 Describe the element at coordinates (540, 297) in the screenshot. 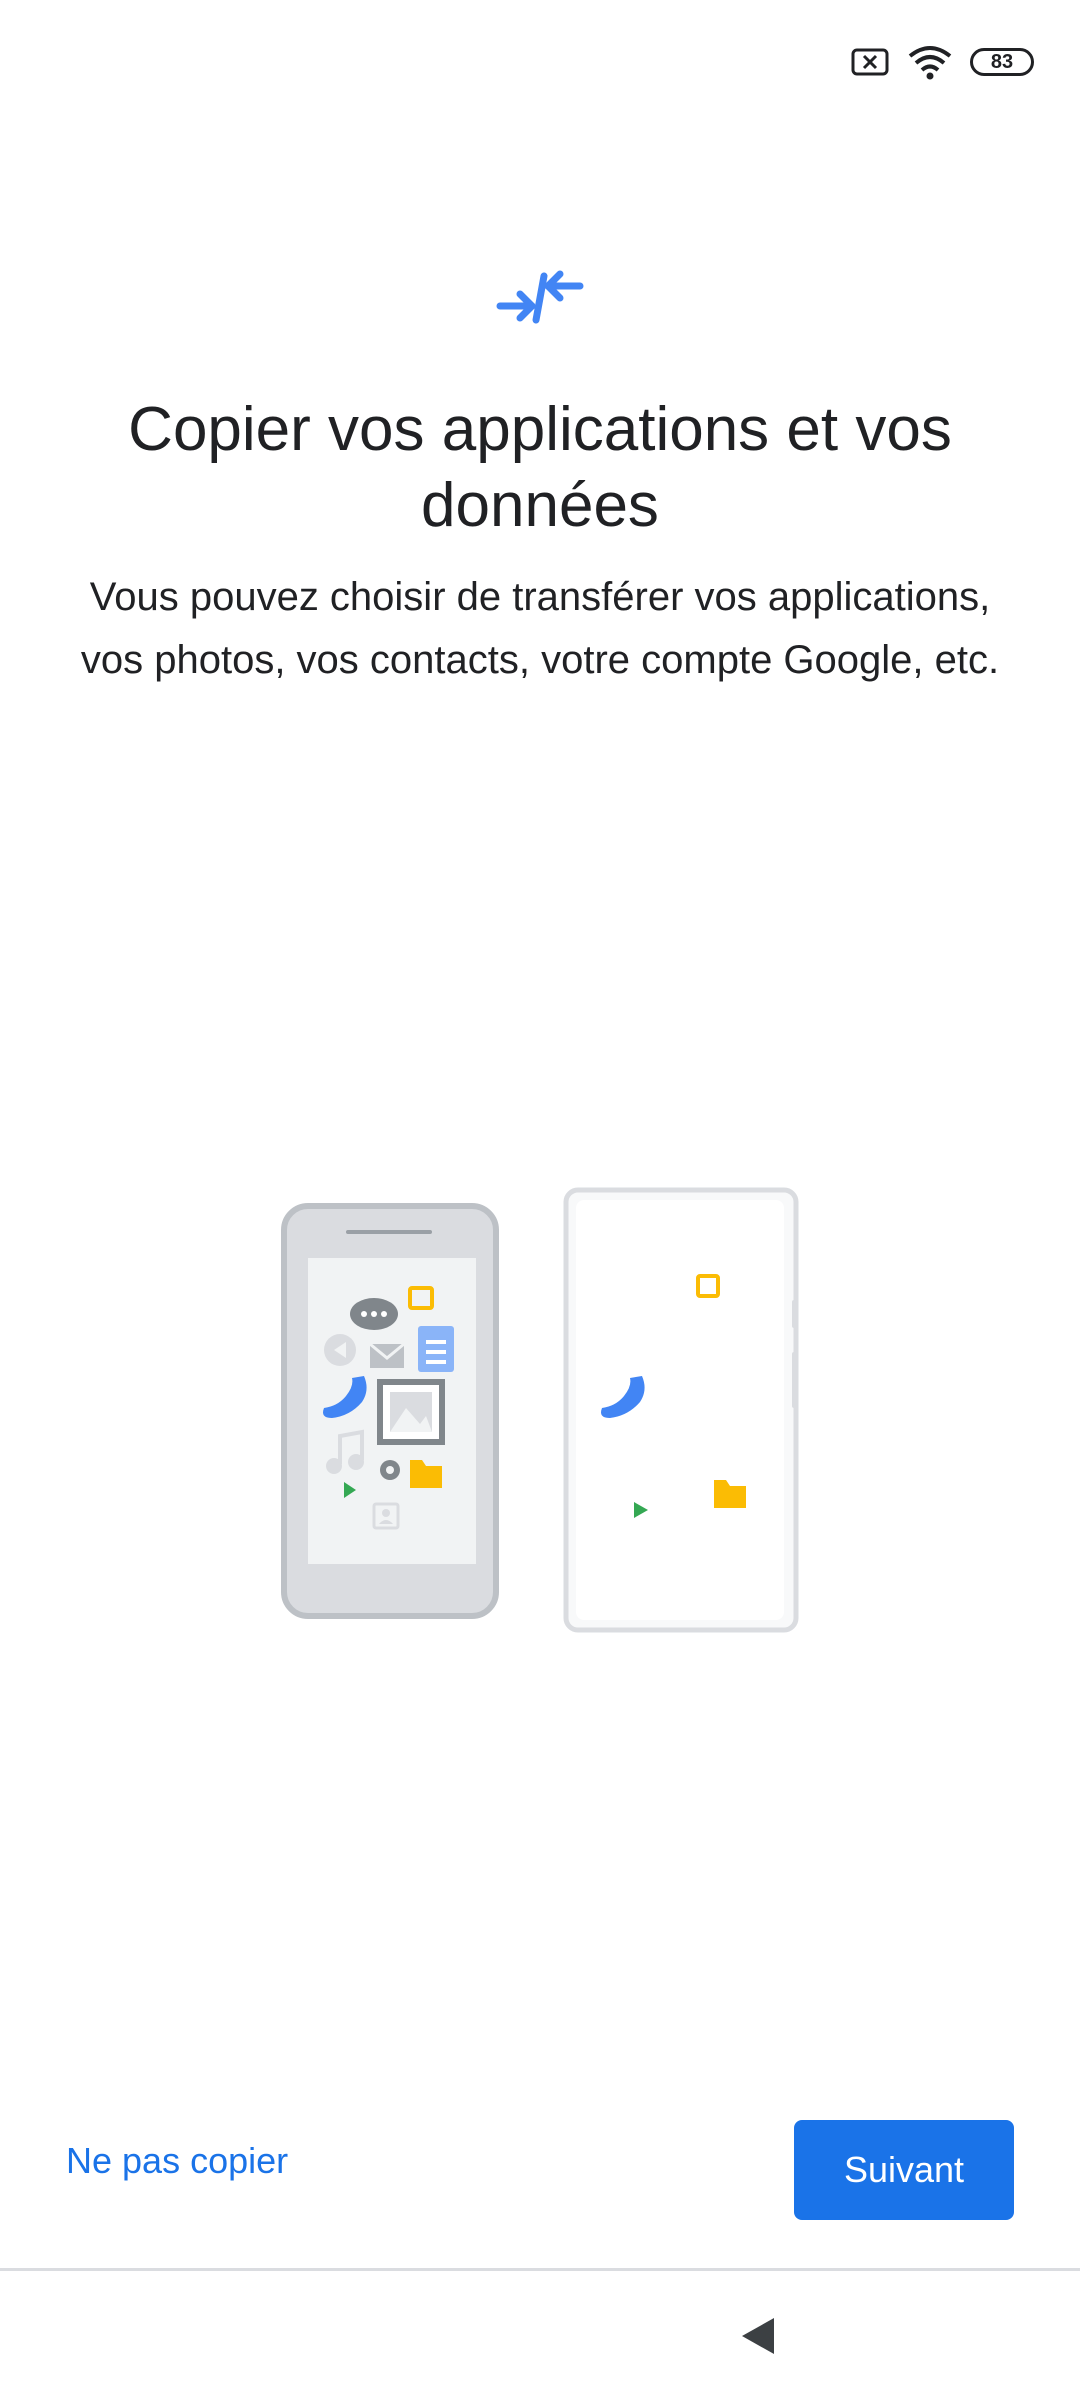

I see `transfer-arrows-icon` at that location.